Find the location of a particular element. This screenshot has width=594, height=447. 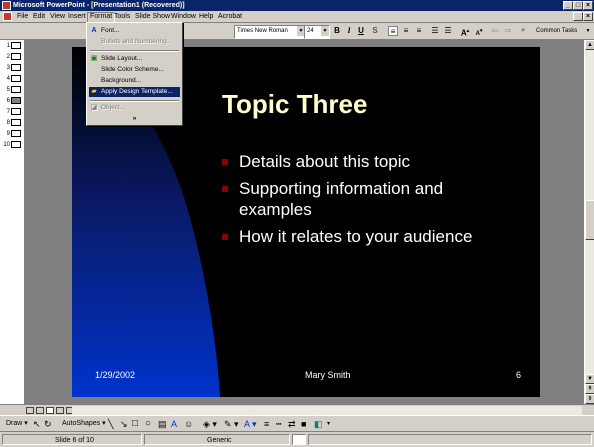

menu-file: File is located at coordinates (22, 17).